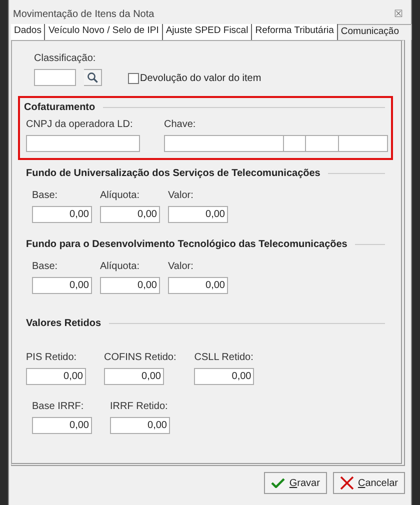 This screenshot has height=505, width=420. What do you see at coordinates (65, 58) in the screenshot?
I see `field-label: Classificação:` at bounding box center [65, 58].